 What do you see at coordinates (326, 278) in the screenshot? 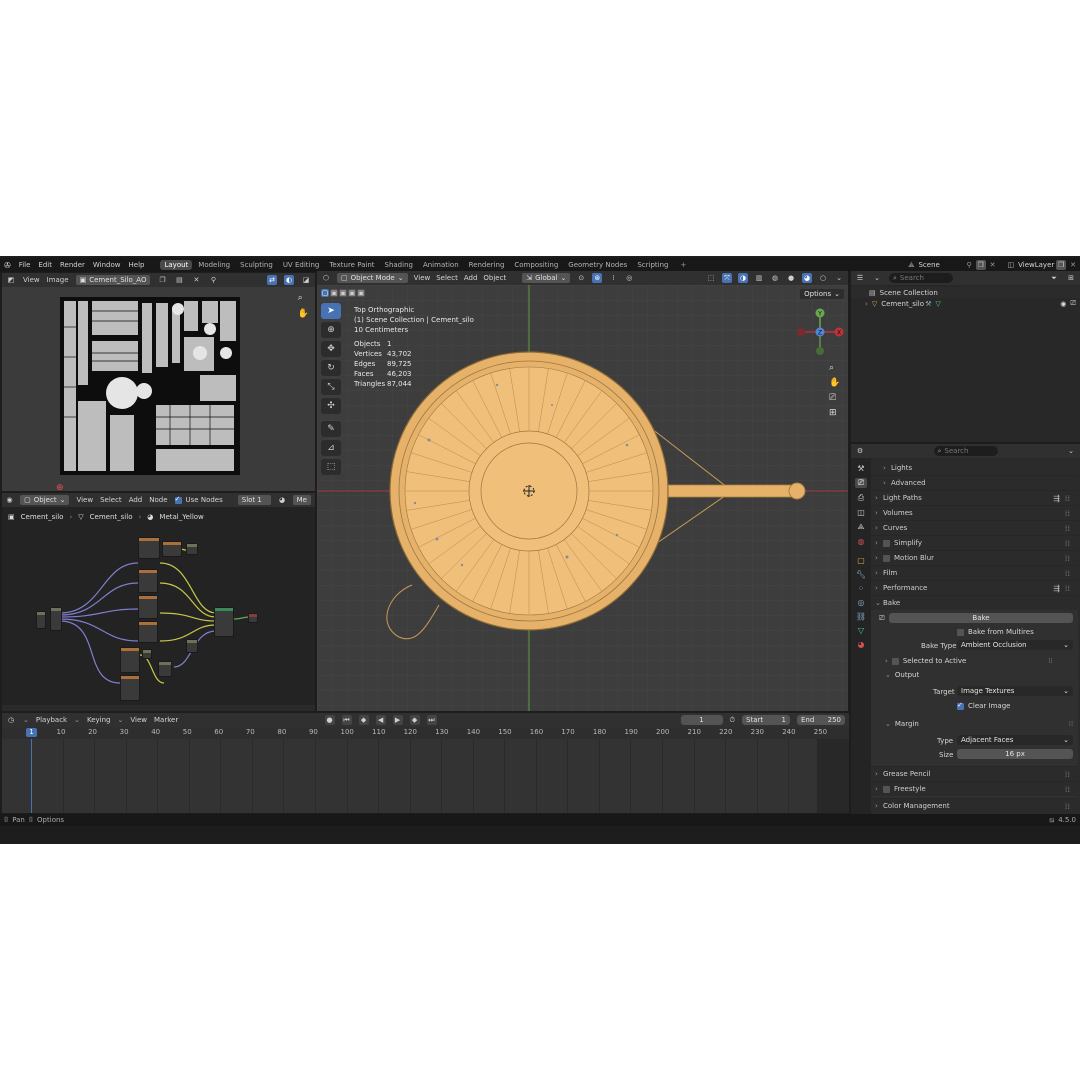
I see `viewport-type-icon: ⬡` at bounding box center [326, 278].